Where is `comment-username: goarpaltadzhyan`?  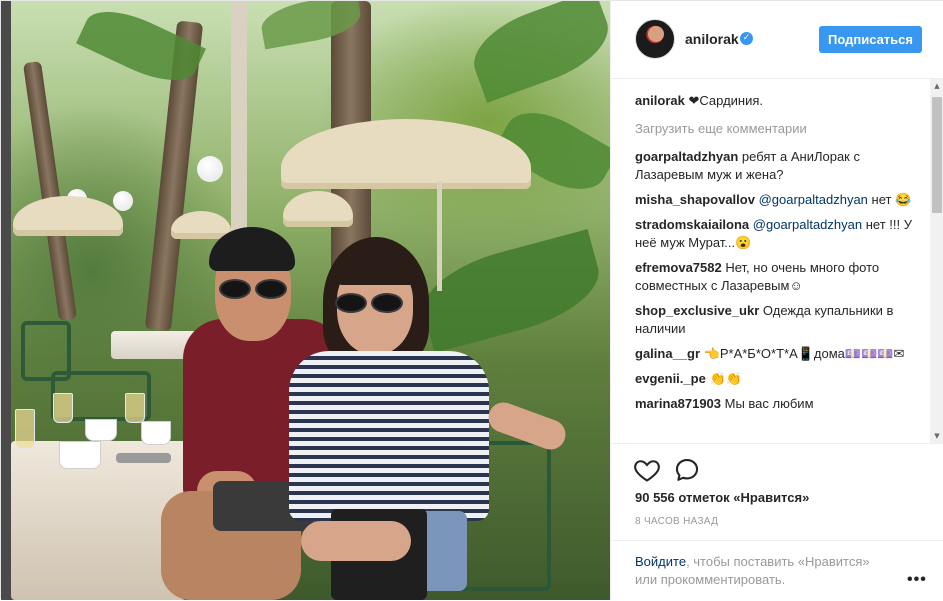
comment-username: goarpaltadzhyan is located at coordinates (686, 156).